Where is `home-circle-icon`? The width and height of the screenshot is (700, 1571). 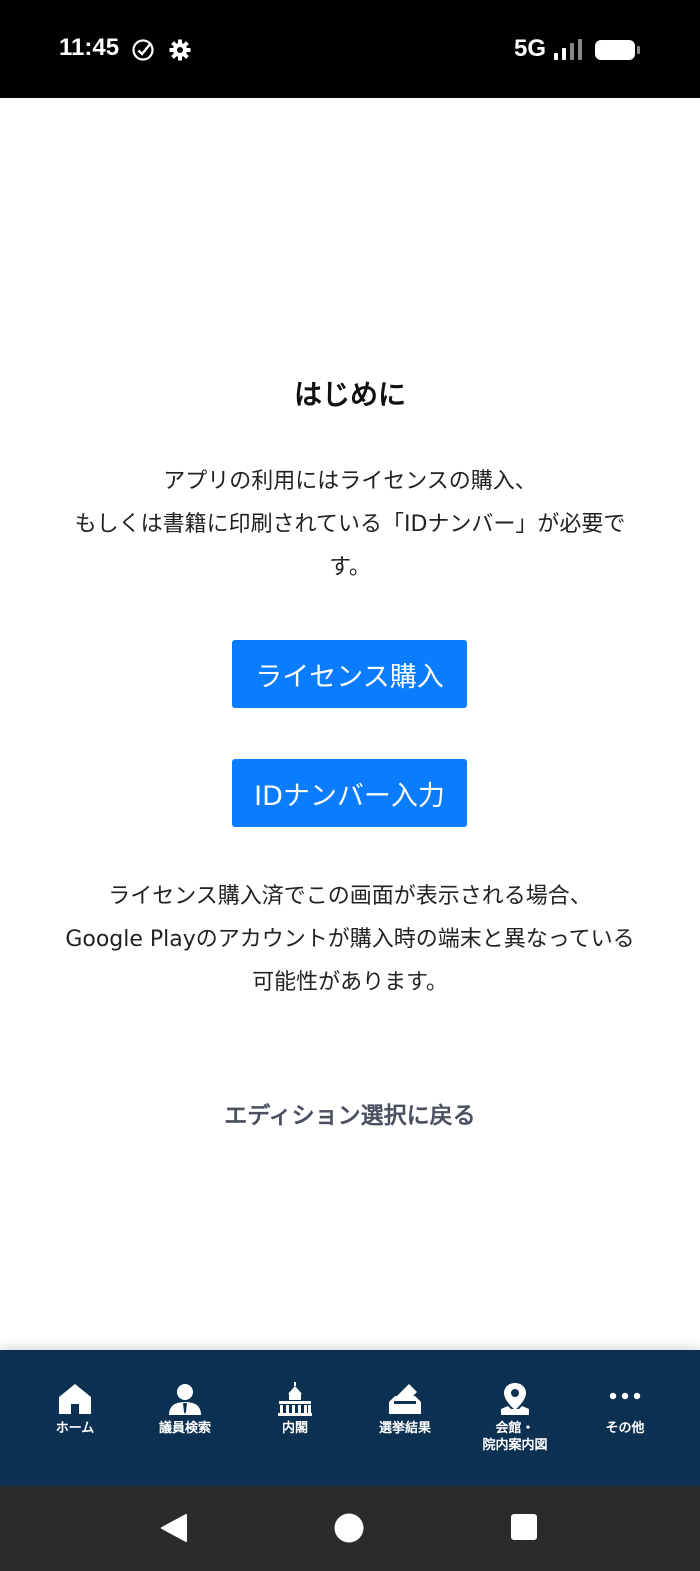 home-circle-icon is located at coordinates (349, 1528).